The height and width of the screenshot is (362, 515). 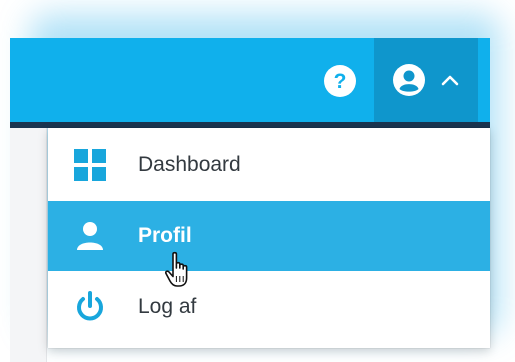 What do you see at coordinates (189, 164) in the screenshot?
I see `menu-item-label: Dashboard` at bounding box center [189, 164].